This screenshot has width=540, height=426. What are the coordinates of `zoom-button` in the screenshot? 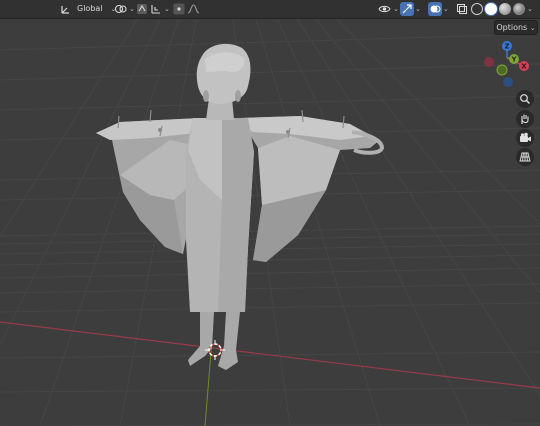 It's located at (525, 99).